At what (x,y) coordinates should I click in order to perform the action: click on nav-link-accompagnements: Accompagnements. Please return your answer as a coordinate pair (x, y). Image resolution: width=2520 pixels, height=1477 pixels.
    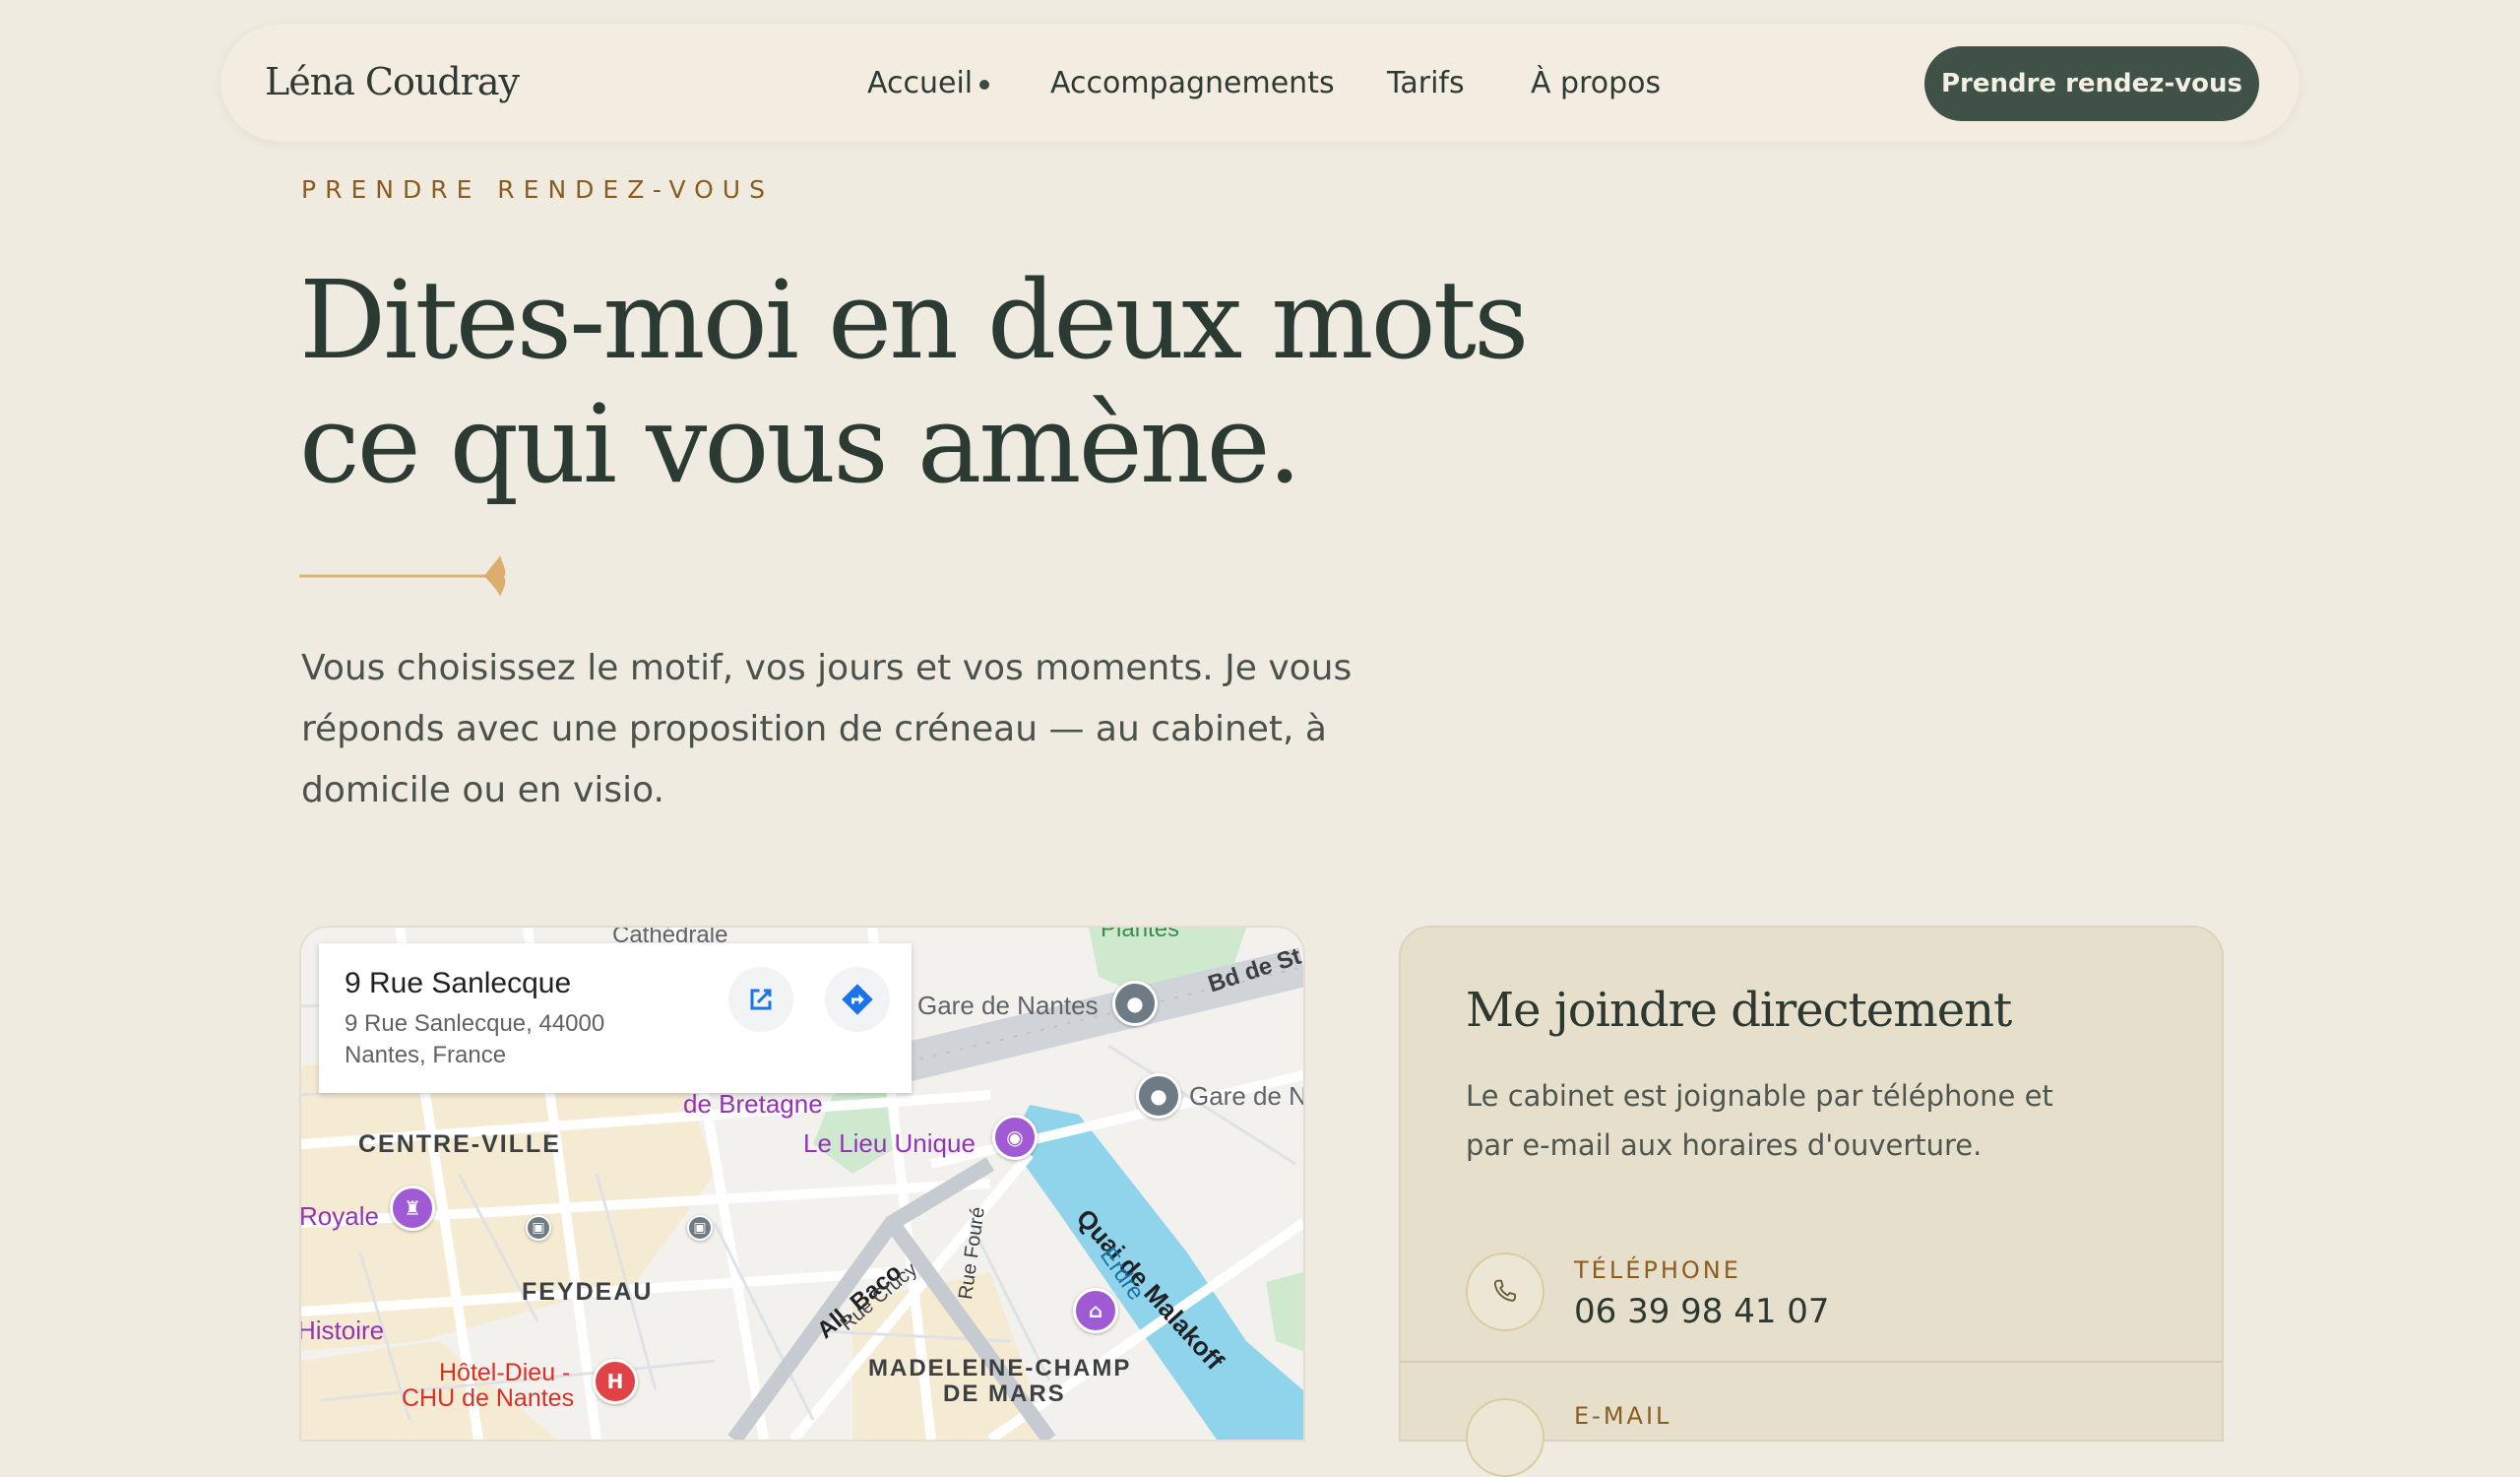
    Looking at the image, I should click on (1192, 83).